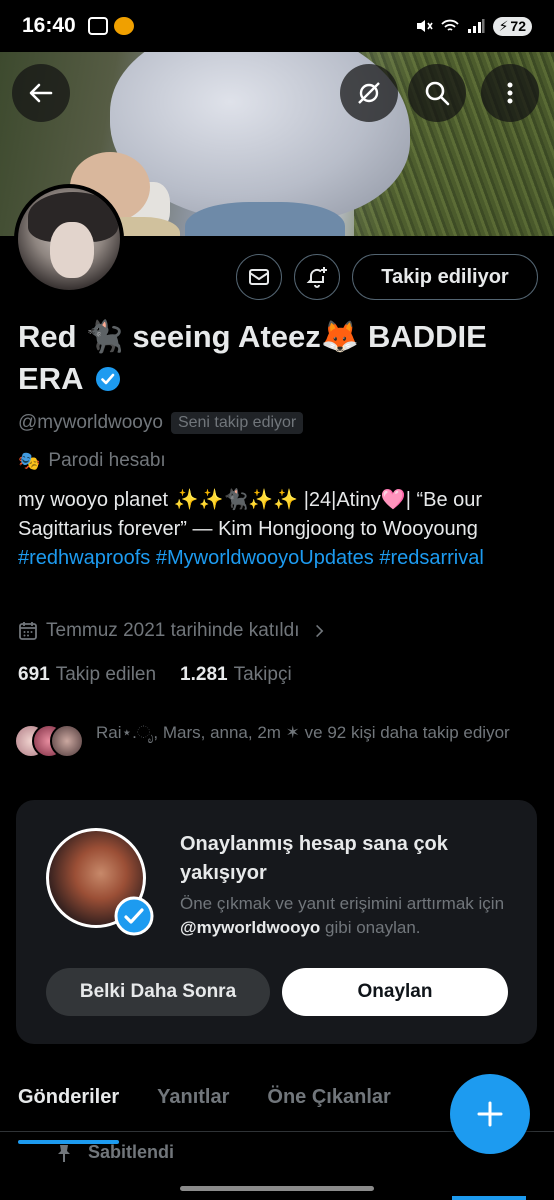  What do you see at coordinates (265, 219) in the screenshot?
I see `banner-jeans` at bounding box center [265, 219].